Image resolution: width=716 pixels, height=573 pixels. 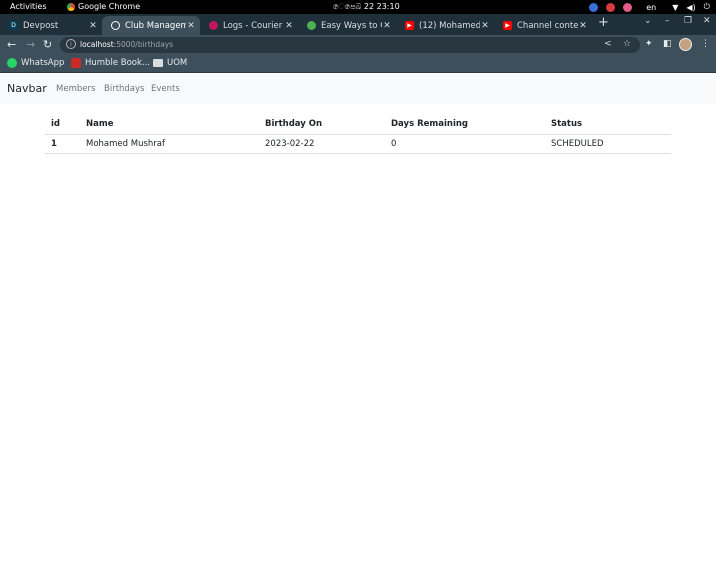 I want to click on column-header-birthday: Birthday On, so click(x=322, y=125).